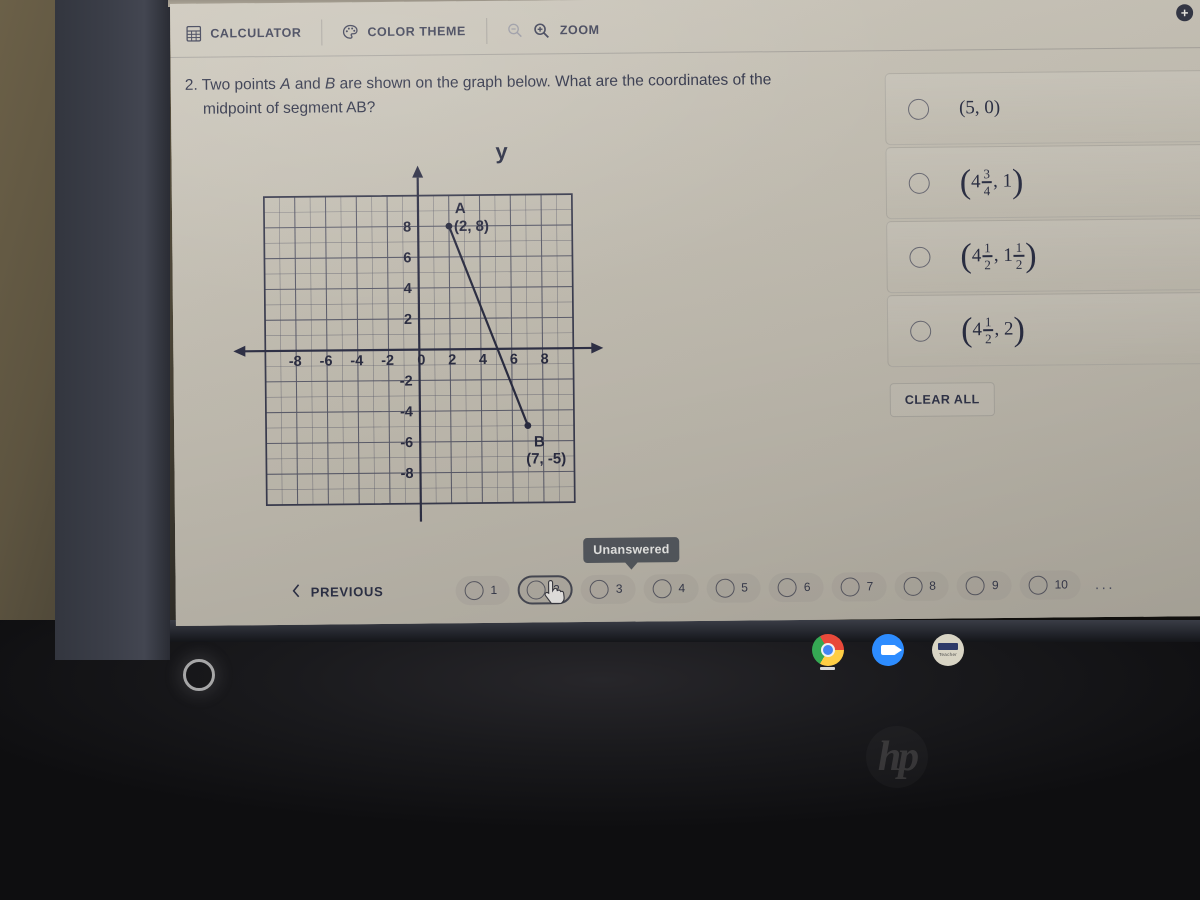 Image resolution: width=1200 pixels, height=900 pixels. I want to click on page-pill-label: 10, so click(1061, 584).